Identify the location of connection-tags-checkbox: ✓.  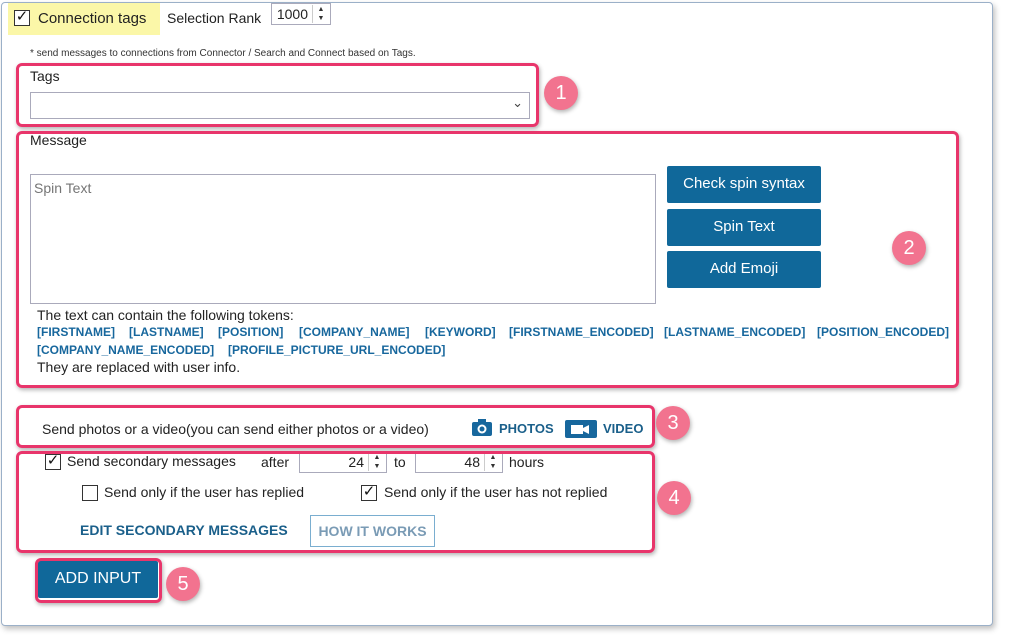
(22, 17).